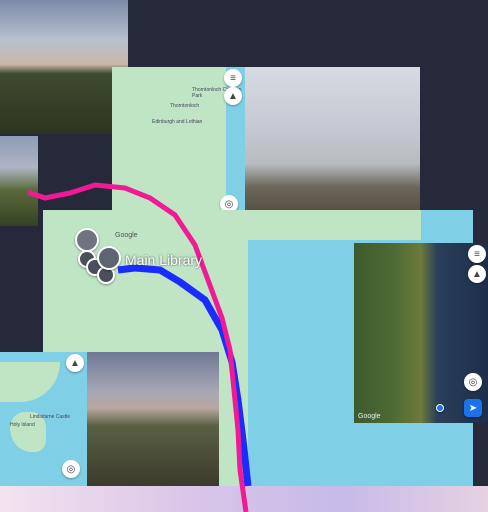 The width and height of the screenshot is (488, 512). I want to click on library-icon, so click(109, 258).